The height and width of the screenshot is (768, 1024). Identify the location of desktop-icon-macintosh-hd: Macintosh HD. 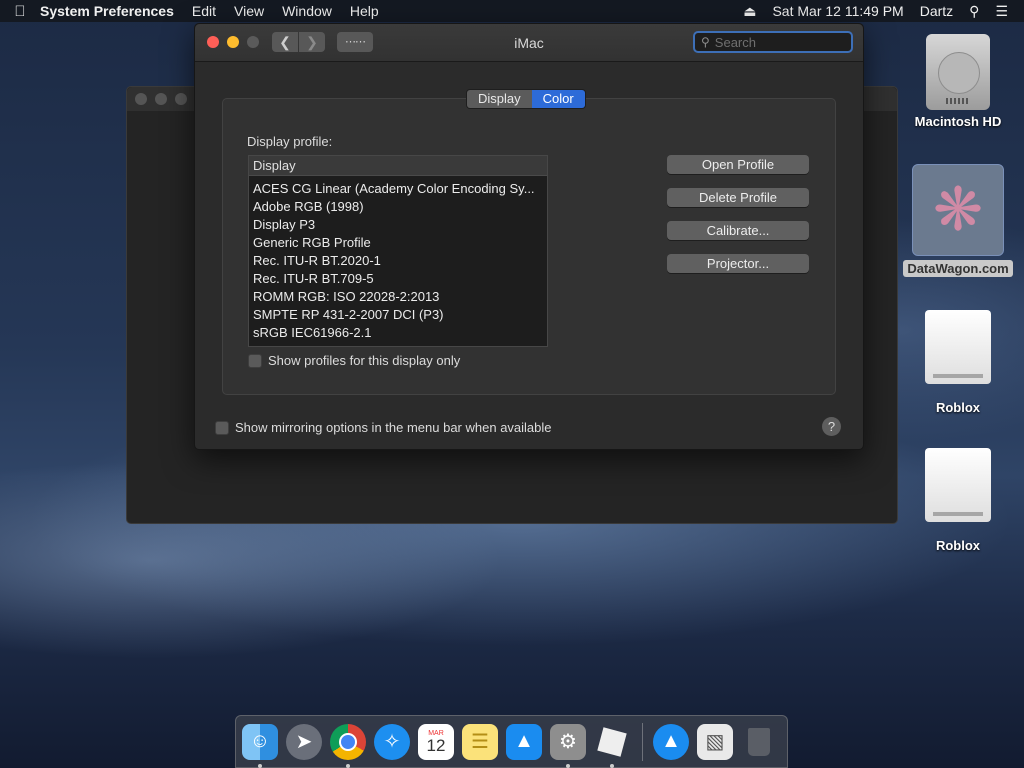
(958, 81).